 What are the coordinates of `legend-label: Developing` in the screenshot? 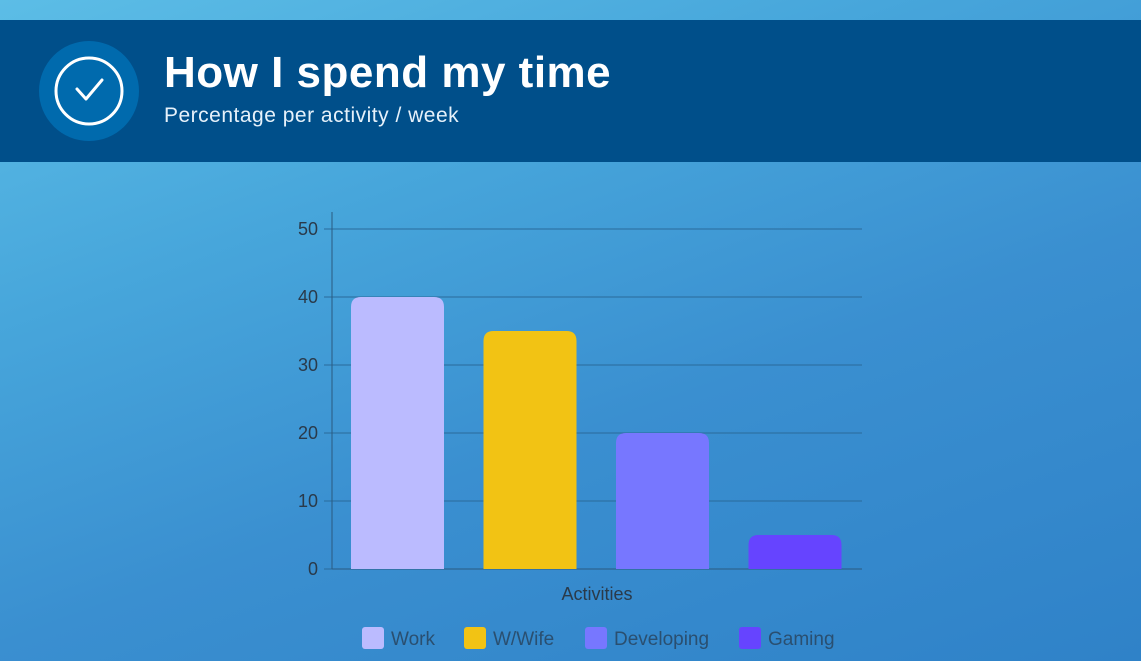 It's located at (661, 639).